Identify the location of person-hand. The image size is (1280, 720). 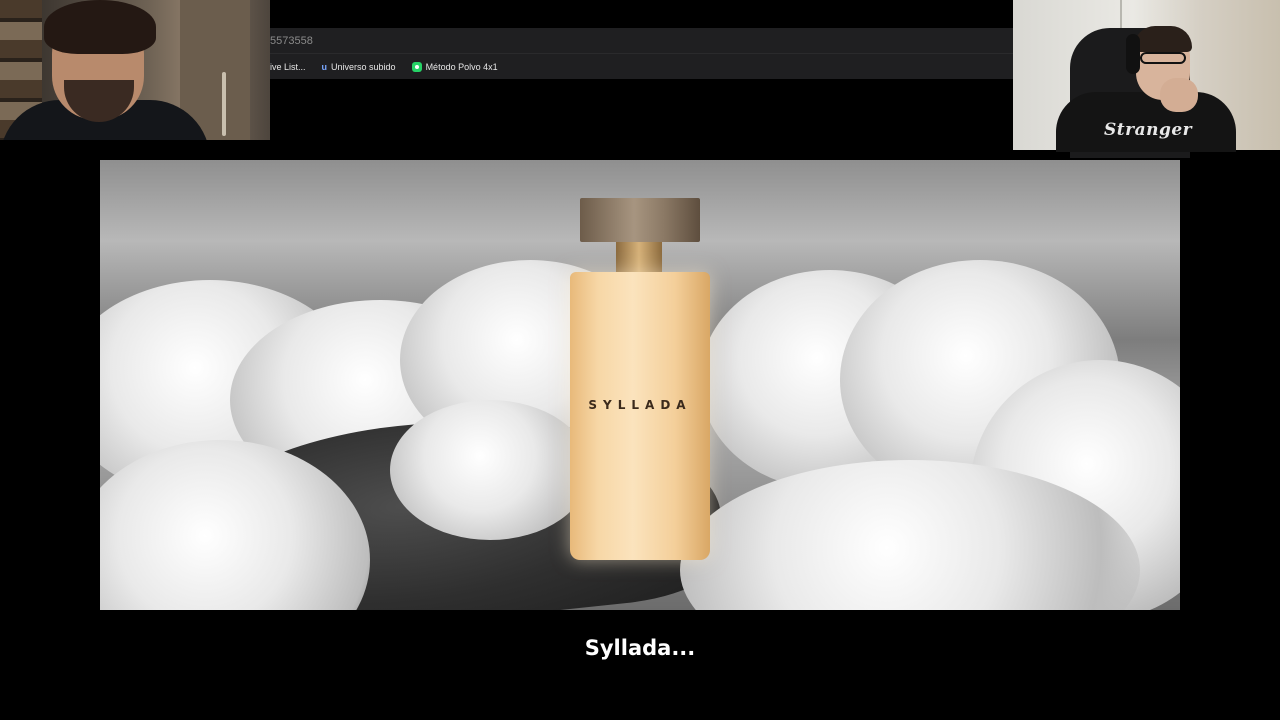
(1179, 95).